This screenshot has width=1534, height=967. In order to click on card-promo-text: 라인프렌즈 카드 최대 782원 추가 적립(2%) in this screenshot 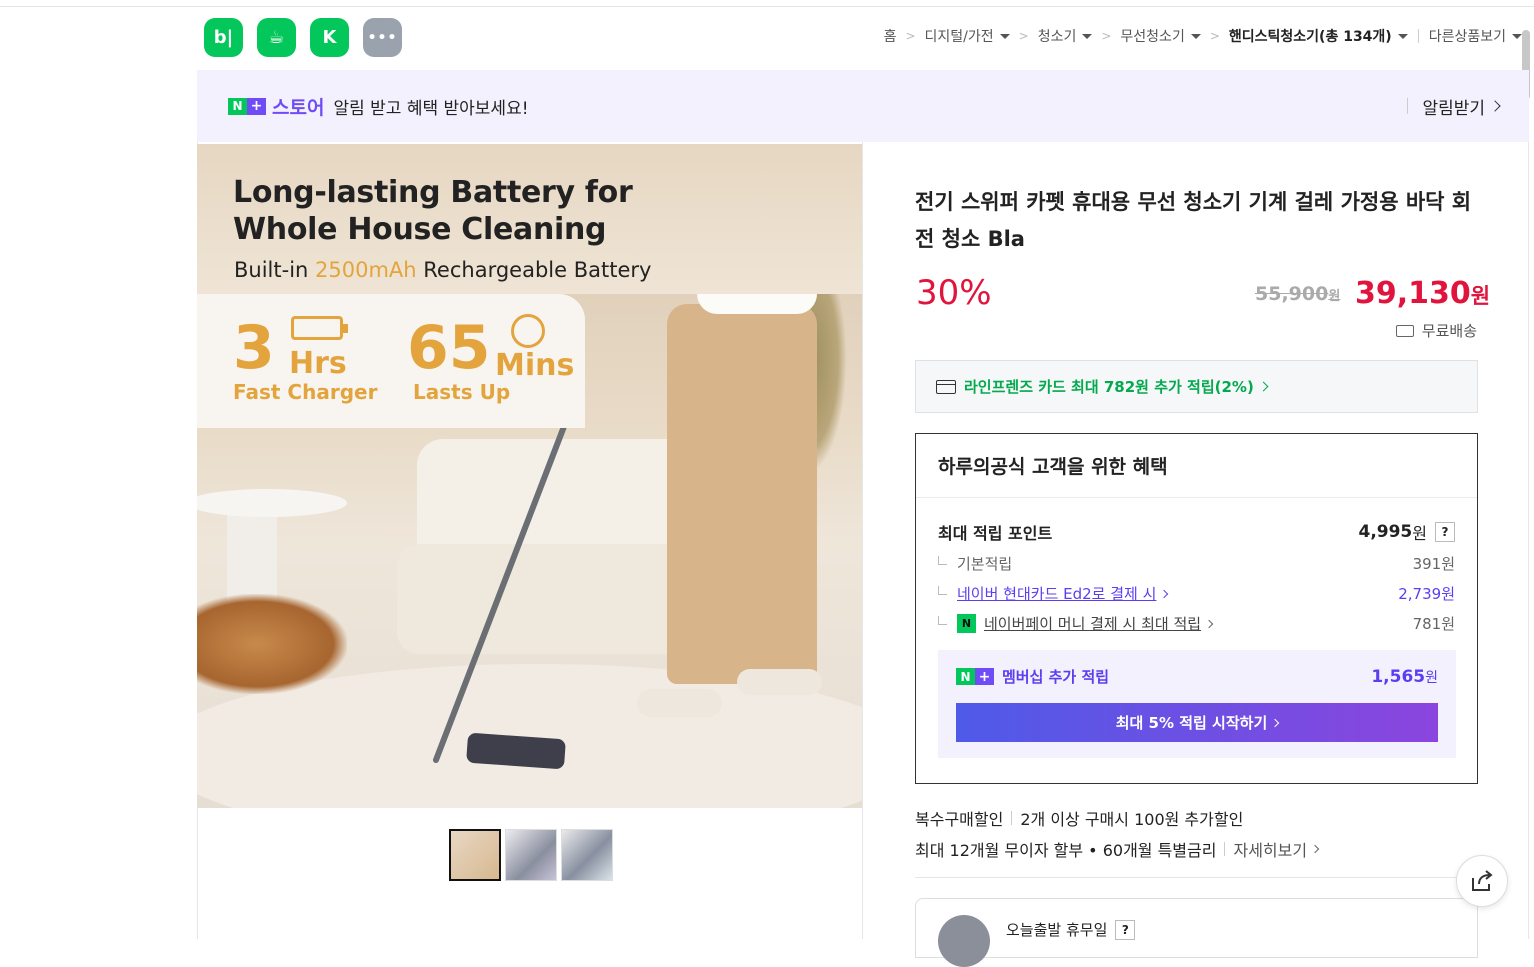, I will do `click(1109, 387)`.